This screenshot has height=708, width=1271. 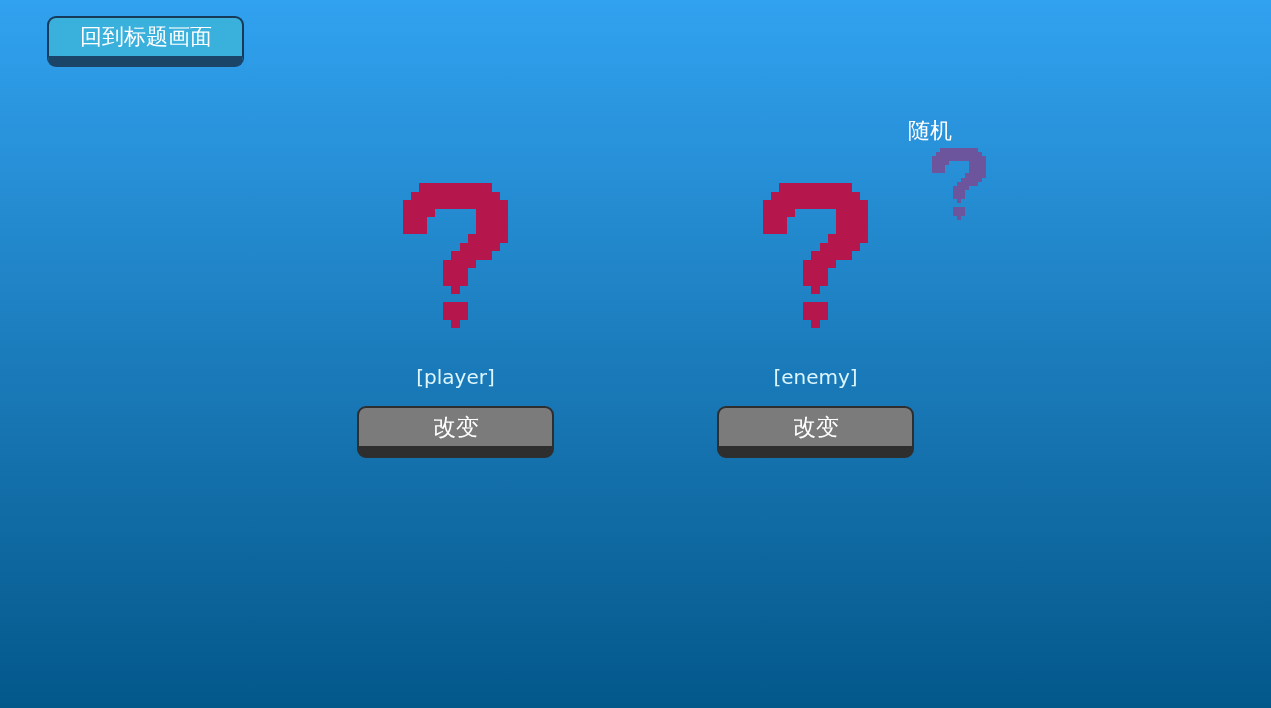 I want to click on back-to-title-button: 回到标题画面, so click(x=145, y=41).